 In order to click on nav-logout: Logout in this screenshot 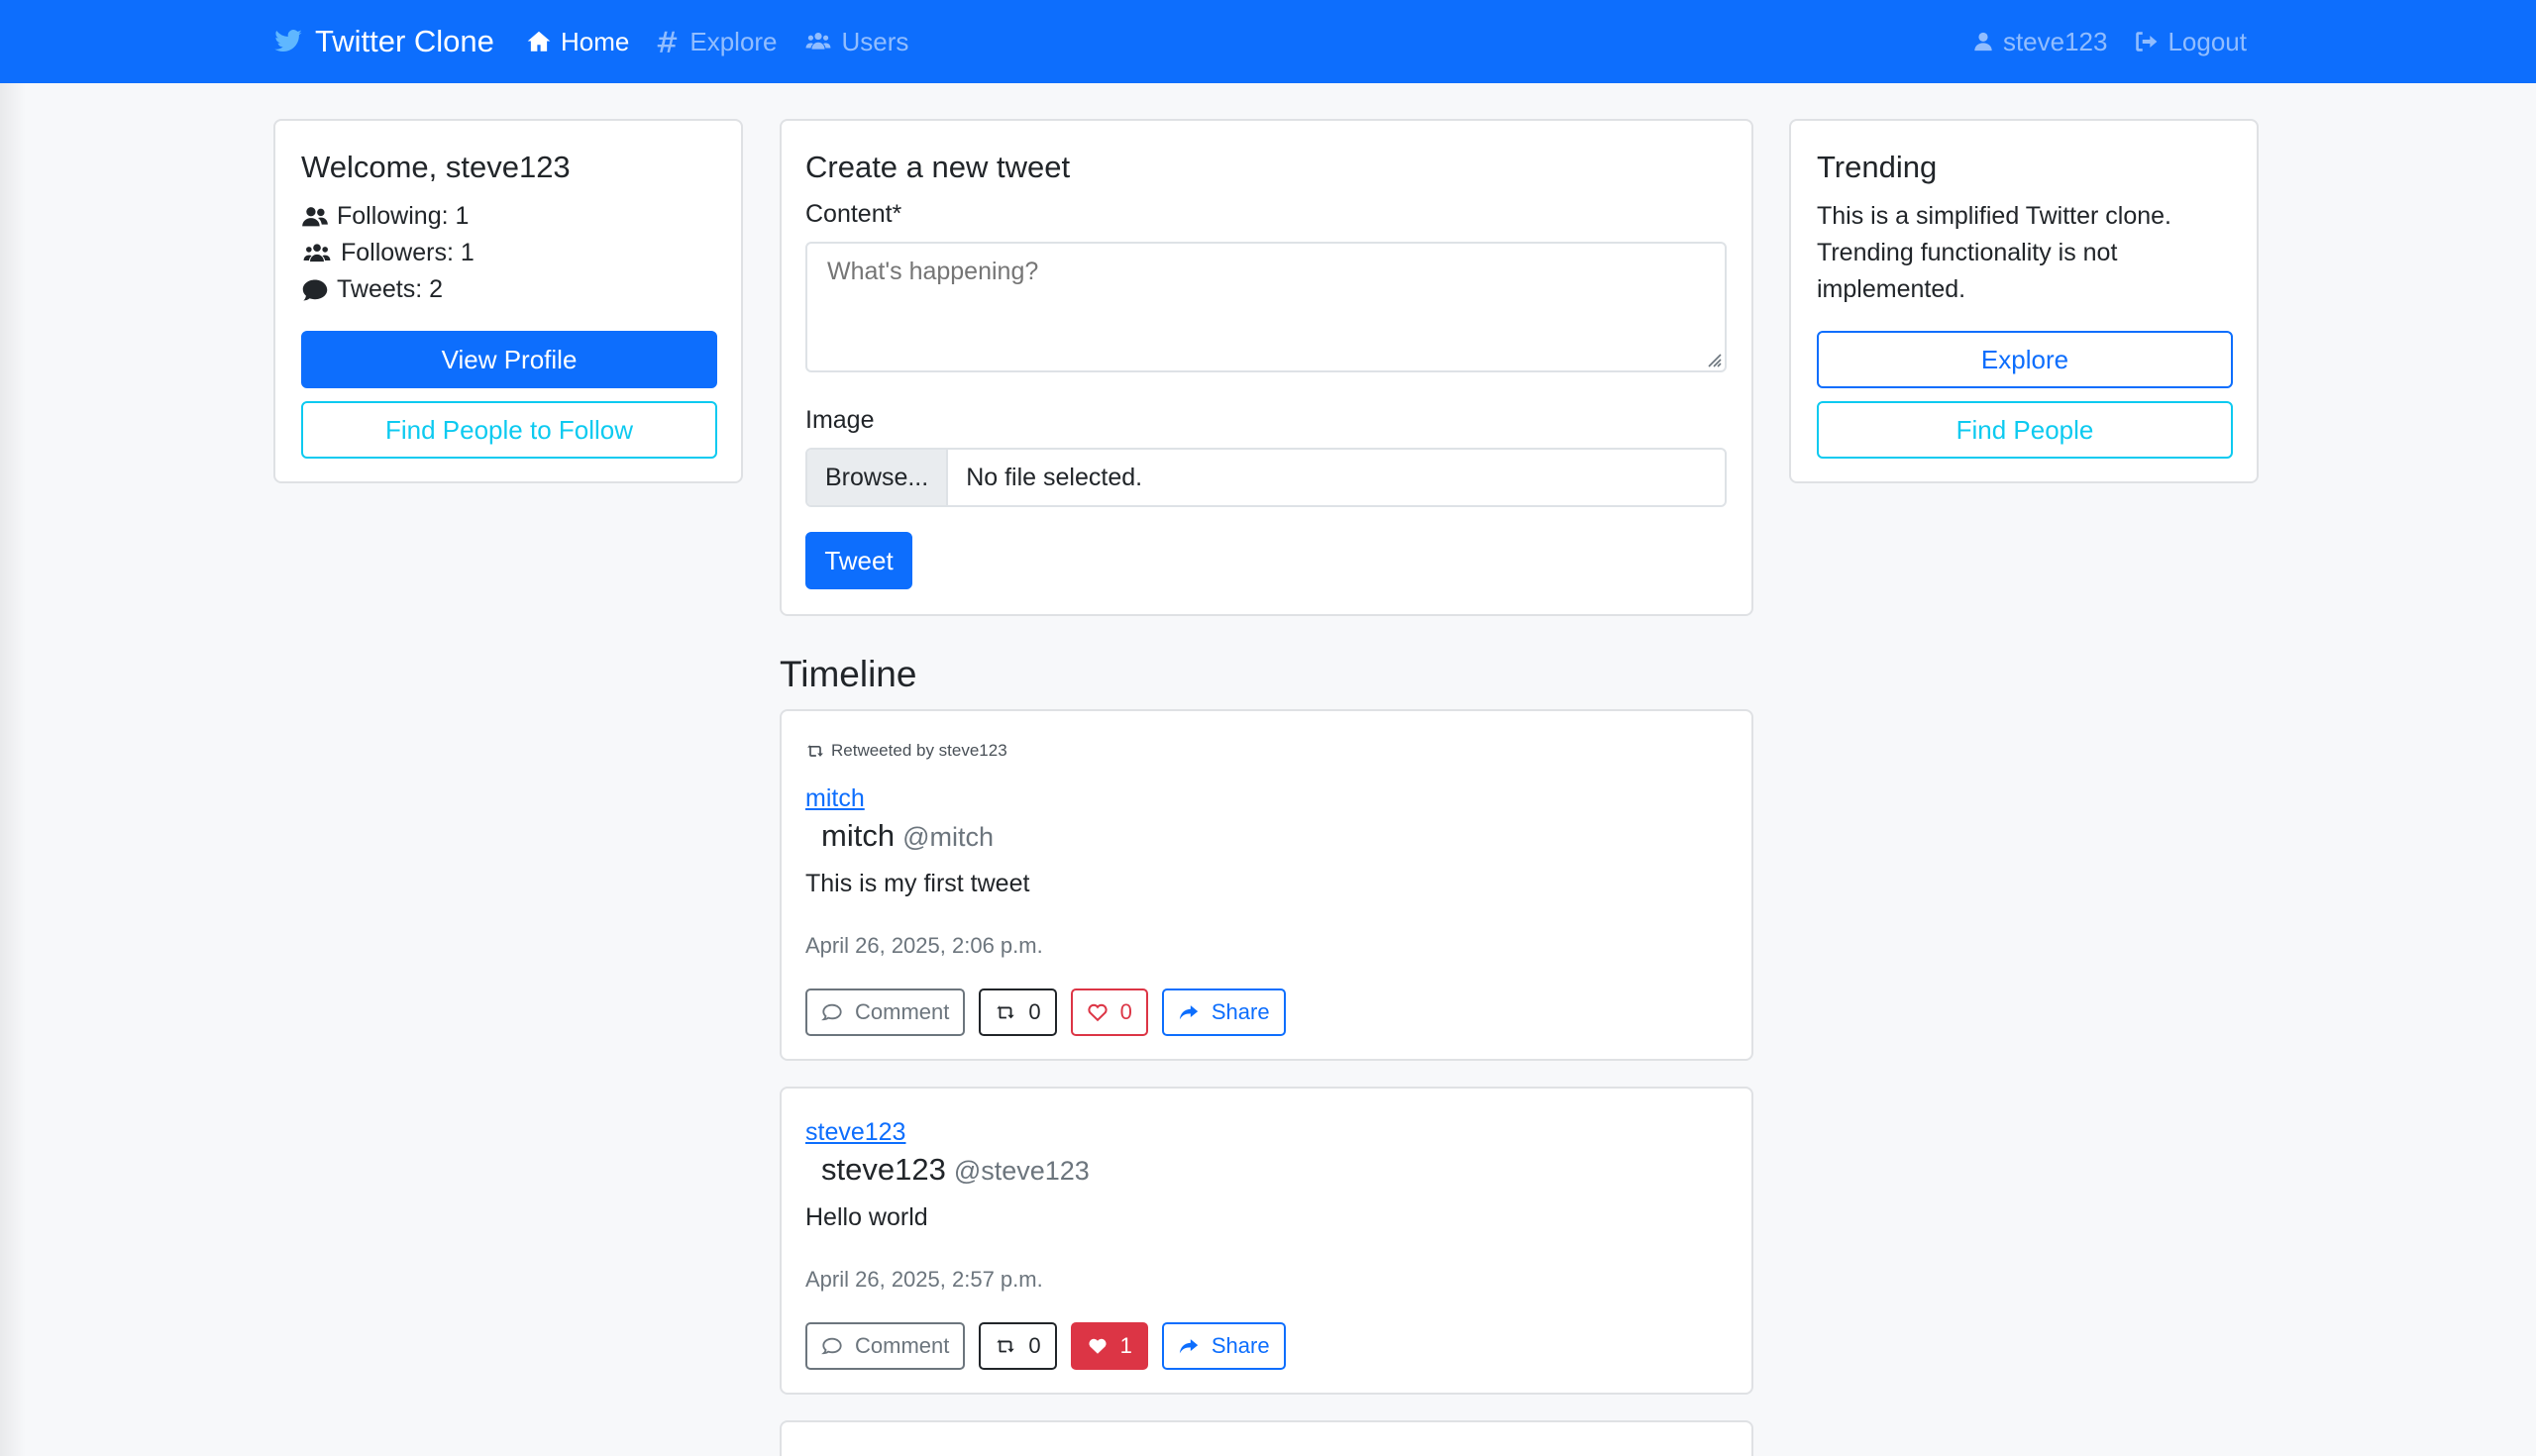, I will do `click(2190, 42)`.